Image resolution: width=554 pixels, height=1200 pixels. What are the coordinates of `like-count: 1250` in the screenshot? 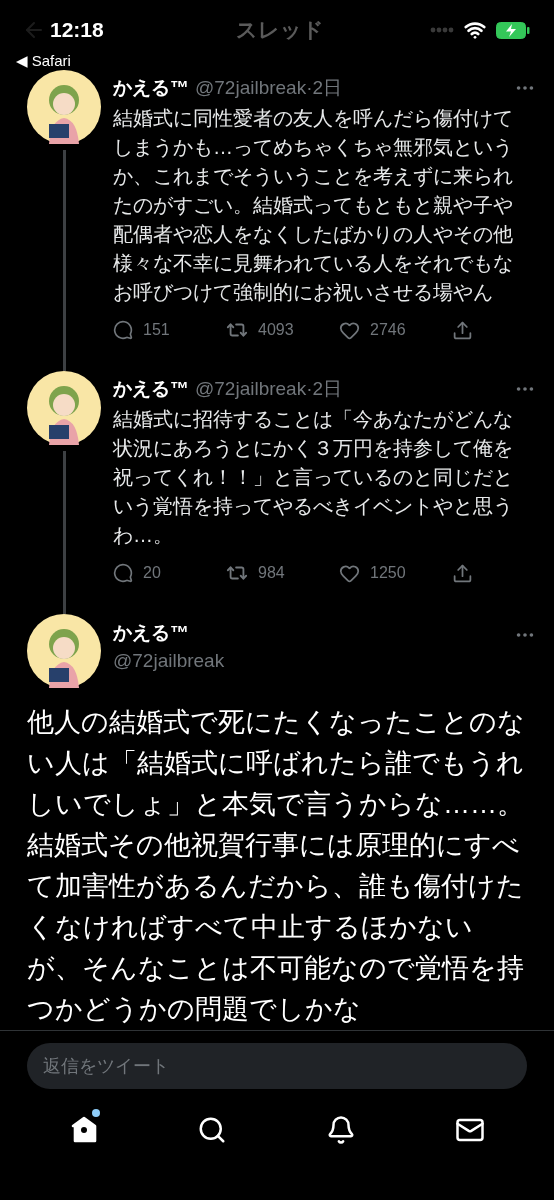 It's located at (388, 573).